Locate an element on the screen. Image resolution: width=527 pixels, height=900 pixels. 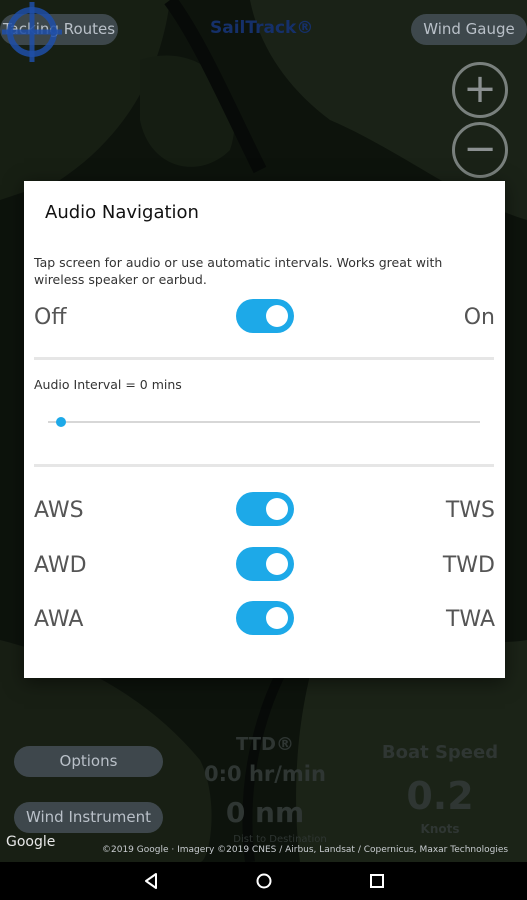
boat-speed-unit: Knots is located at coordinates (440, 829).